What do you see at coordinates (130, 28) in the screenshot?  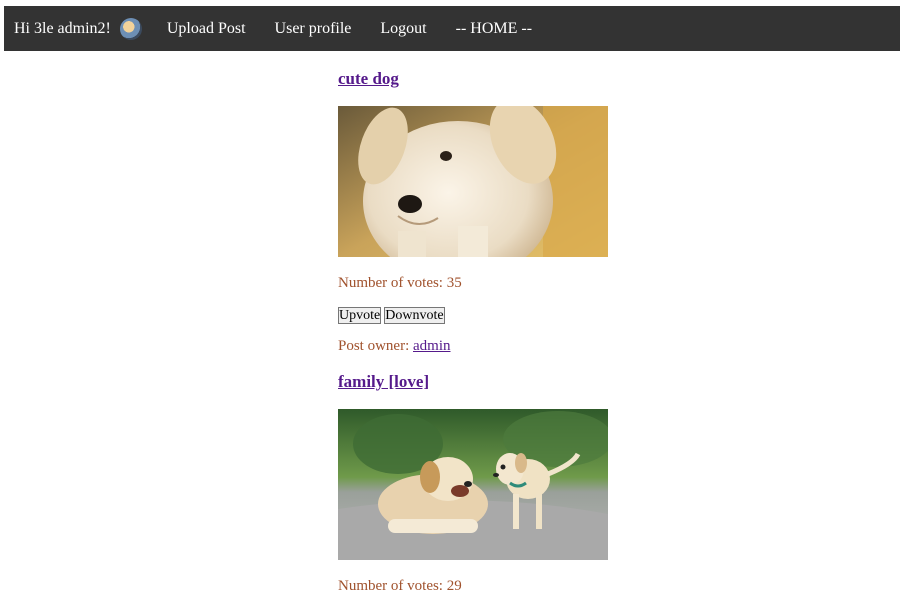 I see `avatar` at bounding box center [130, 28].